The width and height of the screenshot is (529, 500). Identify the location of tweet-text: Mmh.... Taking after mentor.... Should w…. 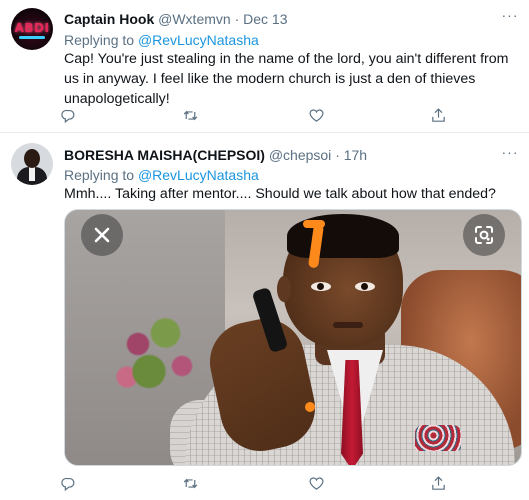
(280, 194).